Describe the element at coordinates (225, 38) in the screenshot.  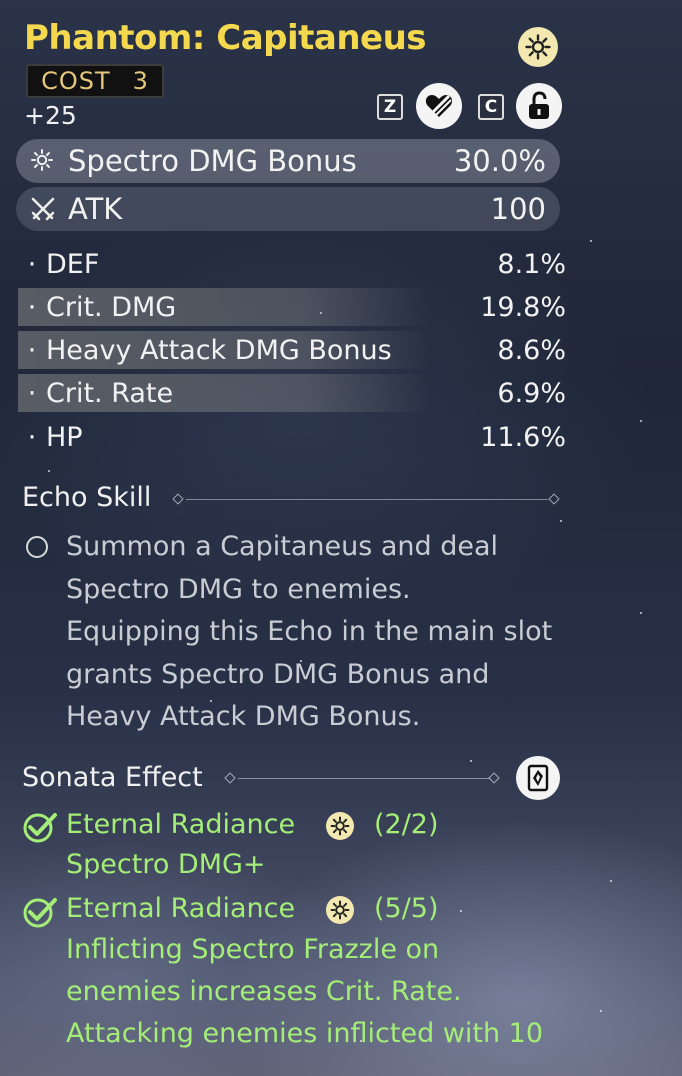
I see `echo-title: Phantom: Capitaneus` at that location.